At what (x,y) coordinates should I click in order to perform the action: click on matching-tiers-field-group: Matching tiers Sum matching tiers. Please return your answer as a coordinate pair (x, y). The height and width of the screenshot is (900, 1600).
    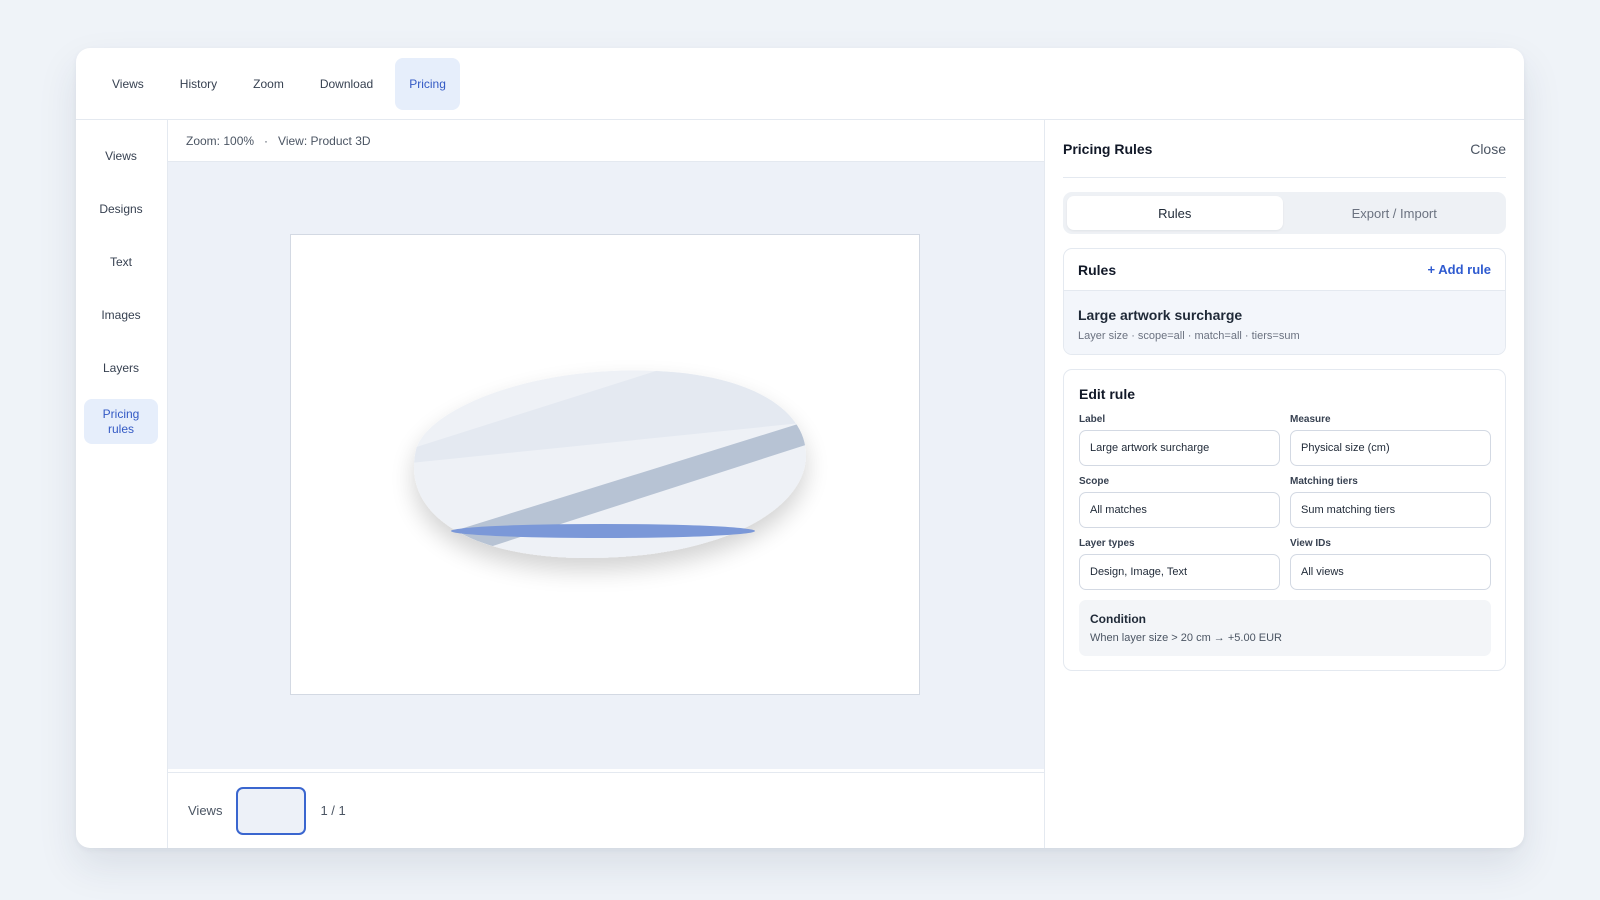
    Looking at the image, I should click on (1390, 502).